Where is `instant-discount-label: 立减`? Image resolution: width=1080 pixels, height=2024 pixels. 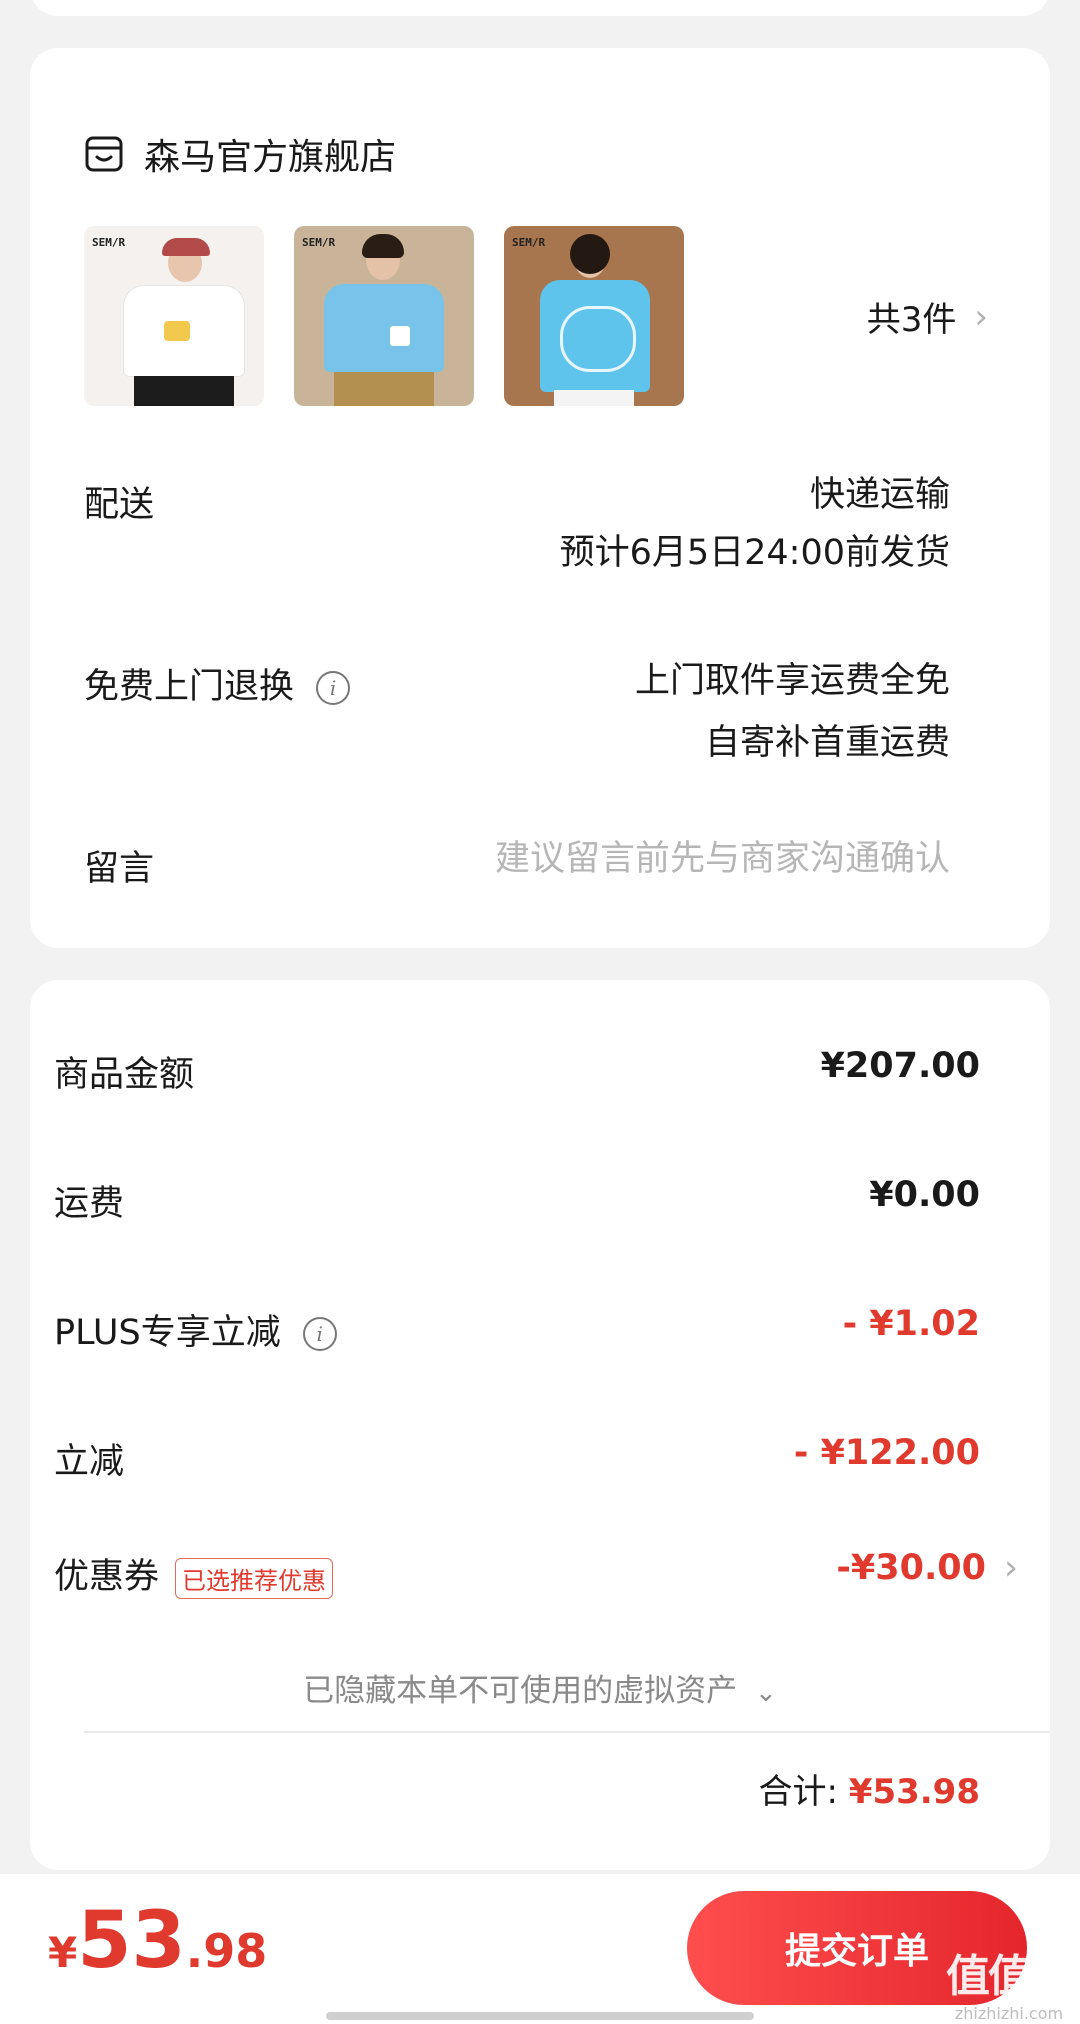 instant-discount-label: 立减 is located at coordinates (89, 1462).